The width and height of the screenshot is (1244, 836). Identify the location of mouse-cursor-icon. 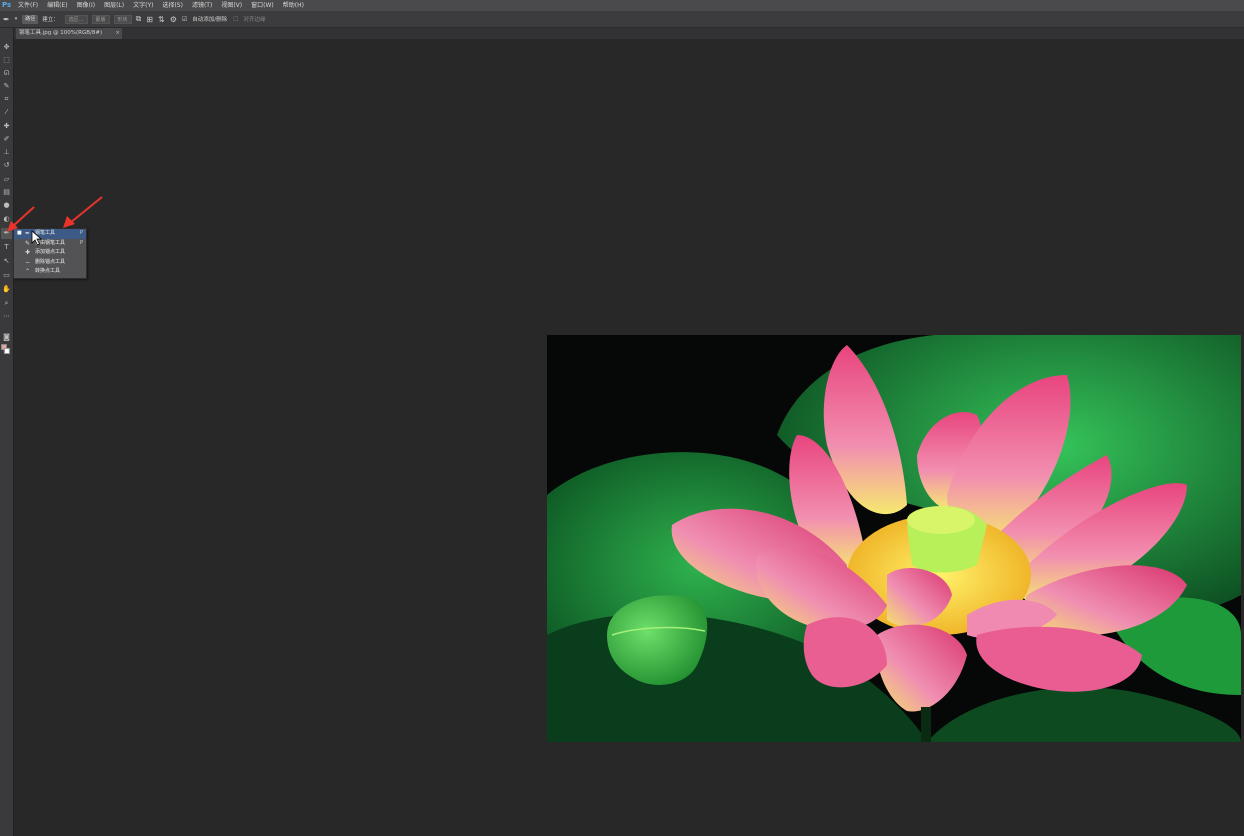
(37, 238).